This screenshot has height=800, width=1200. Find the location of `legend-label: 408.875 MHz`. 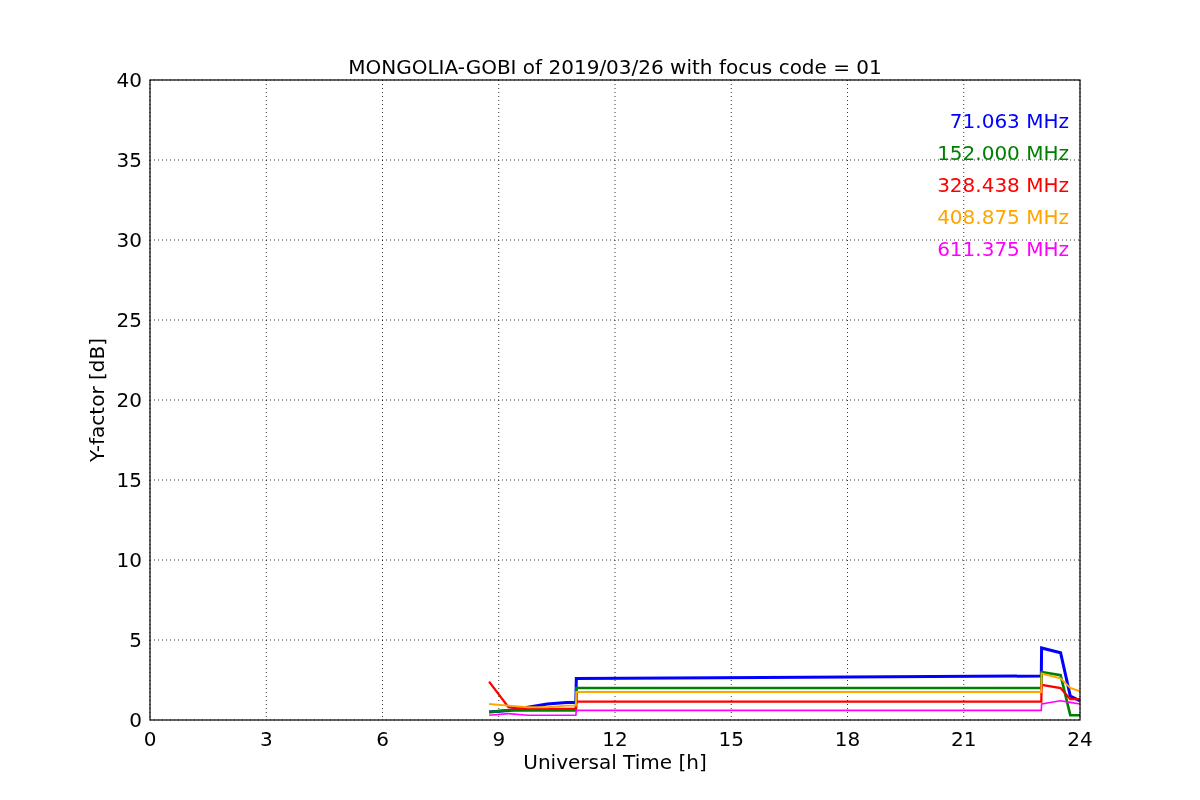

legend-label: 408.875 MHz is located at coordinates (1003, 217).